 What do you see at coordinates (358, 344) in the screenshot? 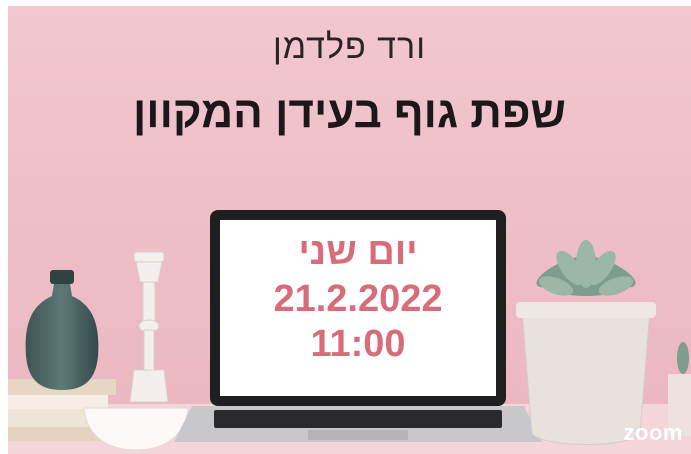
I see `event-time: 11:00` at bounding box center [358, 344].